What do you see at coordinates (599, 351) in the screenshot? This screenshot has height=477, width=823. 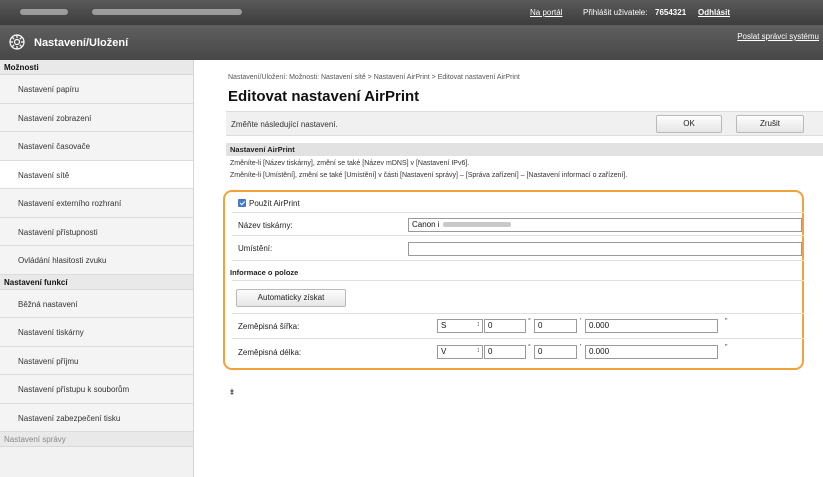 I see `longitude-seconds-value: 0.000` at bounding box center [599, 351].